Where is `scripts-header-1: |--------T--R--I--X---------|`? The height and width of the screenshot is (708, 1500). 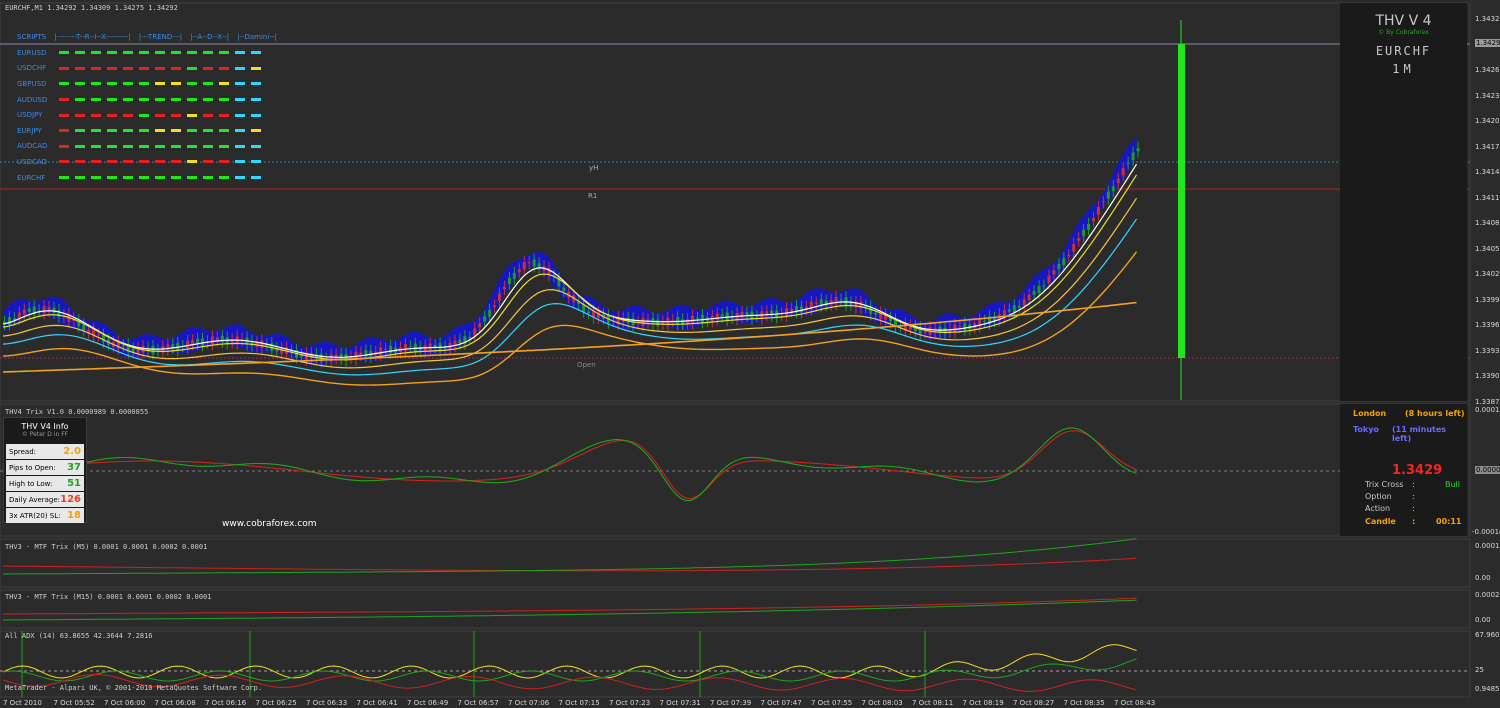 scripts-header-1: |--------T--R--I--X---------| is located at coordinates (92, 37).